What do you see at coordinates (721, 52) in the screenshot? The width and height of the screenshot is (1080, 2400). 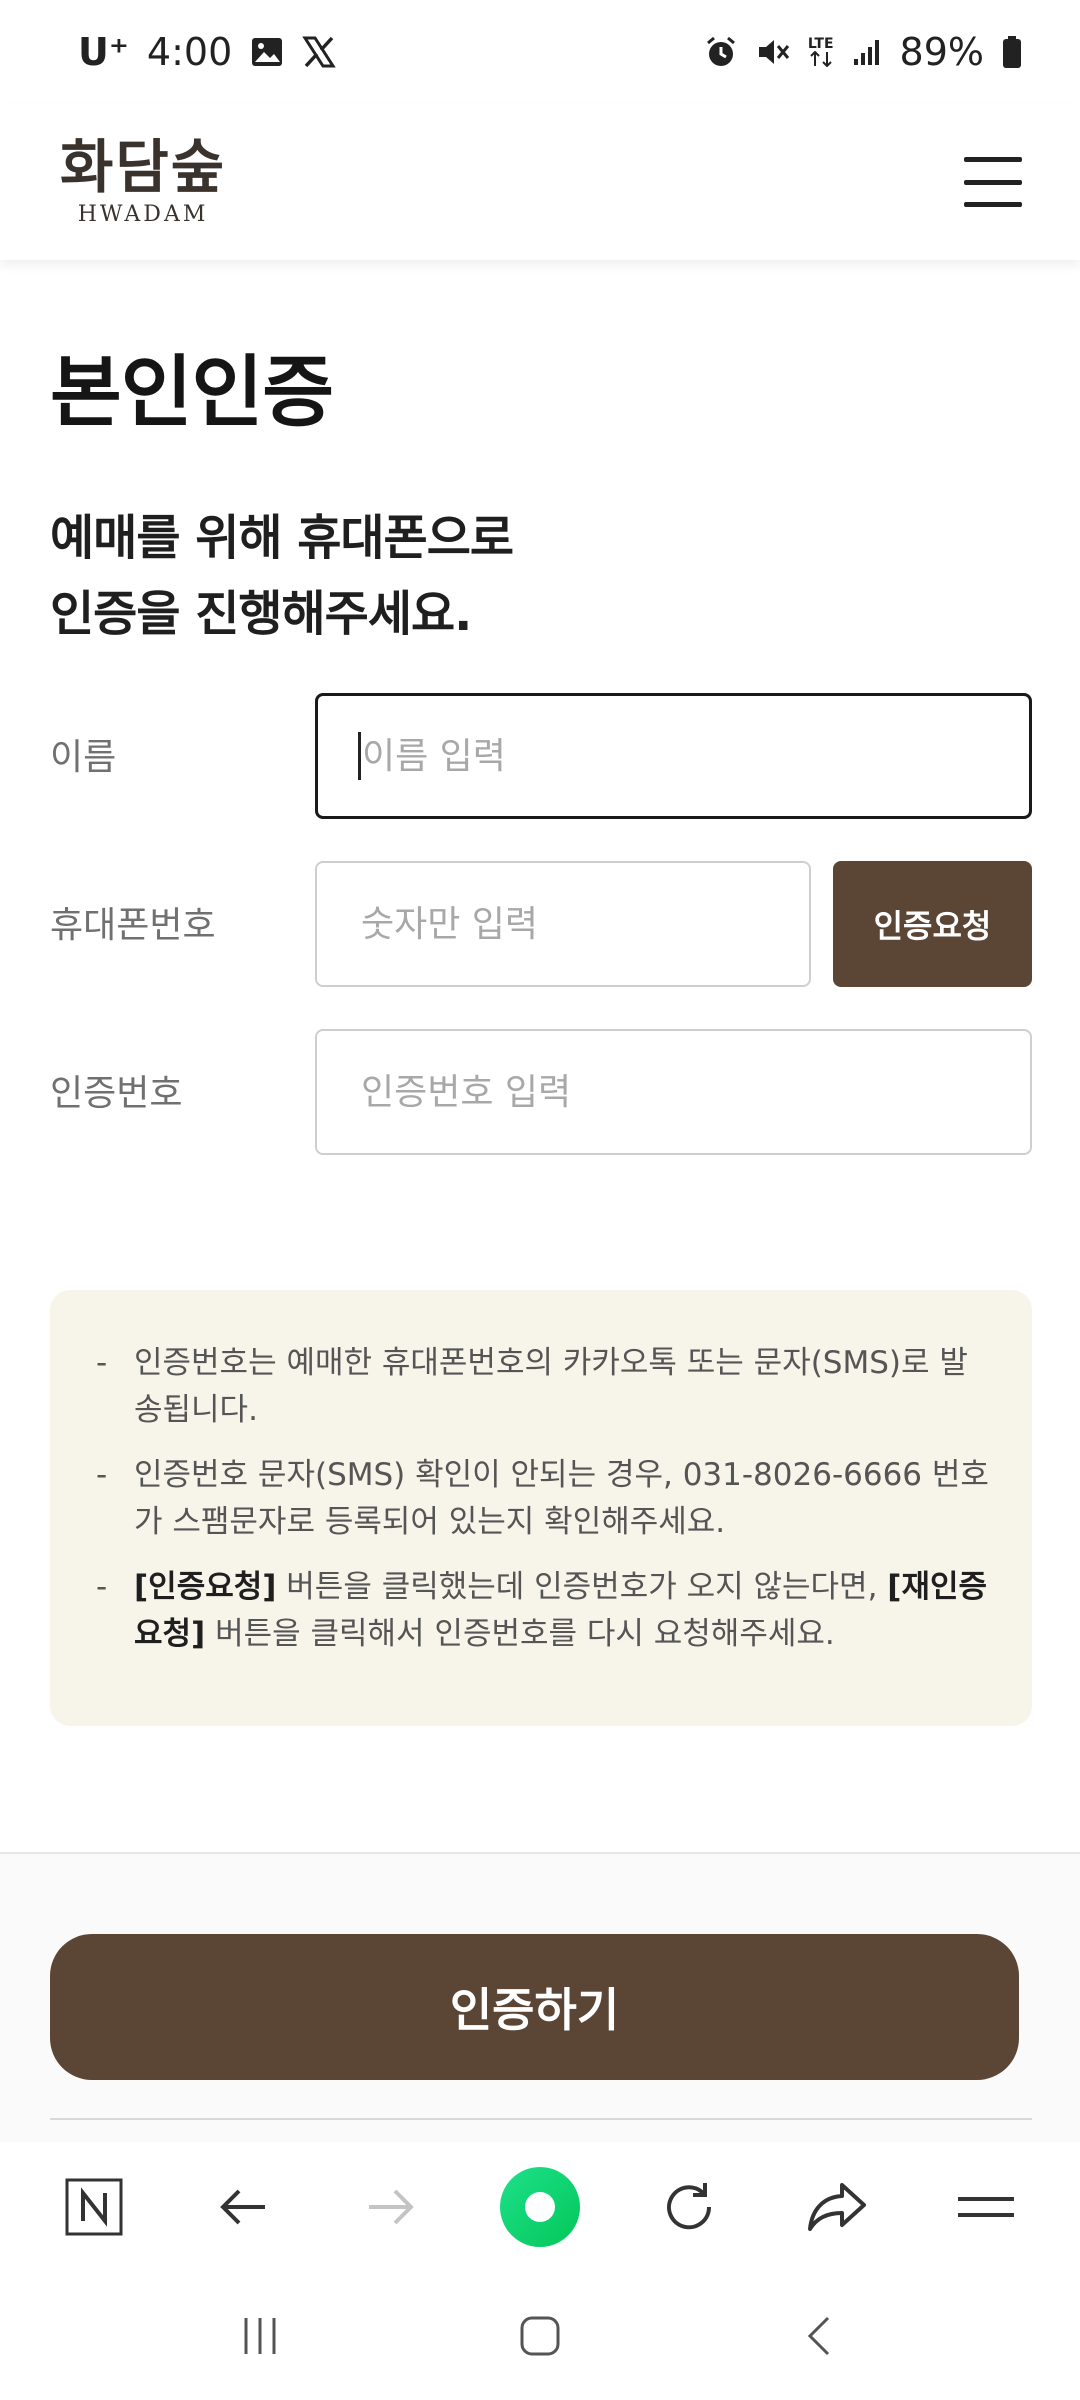 I see `alarm-icon` at bounding box center [721, 52].